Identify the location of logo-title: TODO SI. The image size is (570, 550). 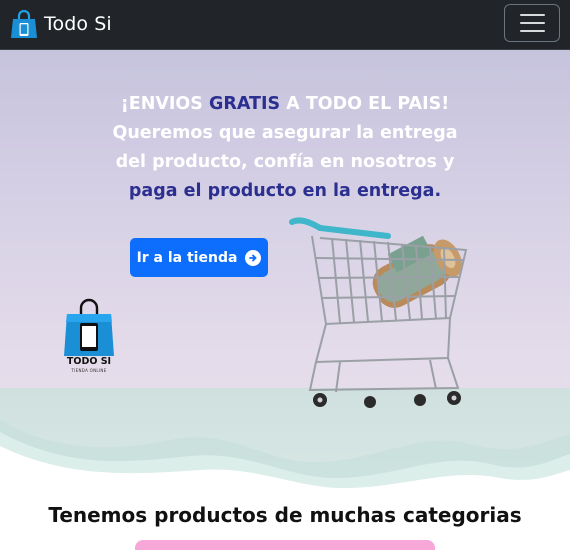
(89, 361).